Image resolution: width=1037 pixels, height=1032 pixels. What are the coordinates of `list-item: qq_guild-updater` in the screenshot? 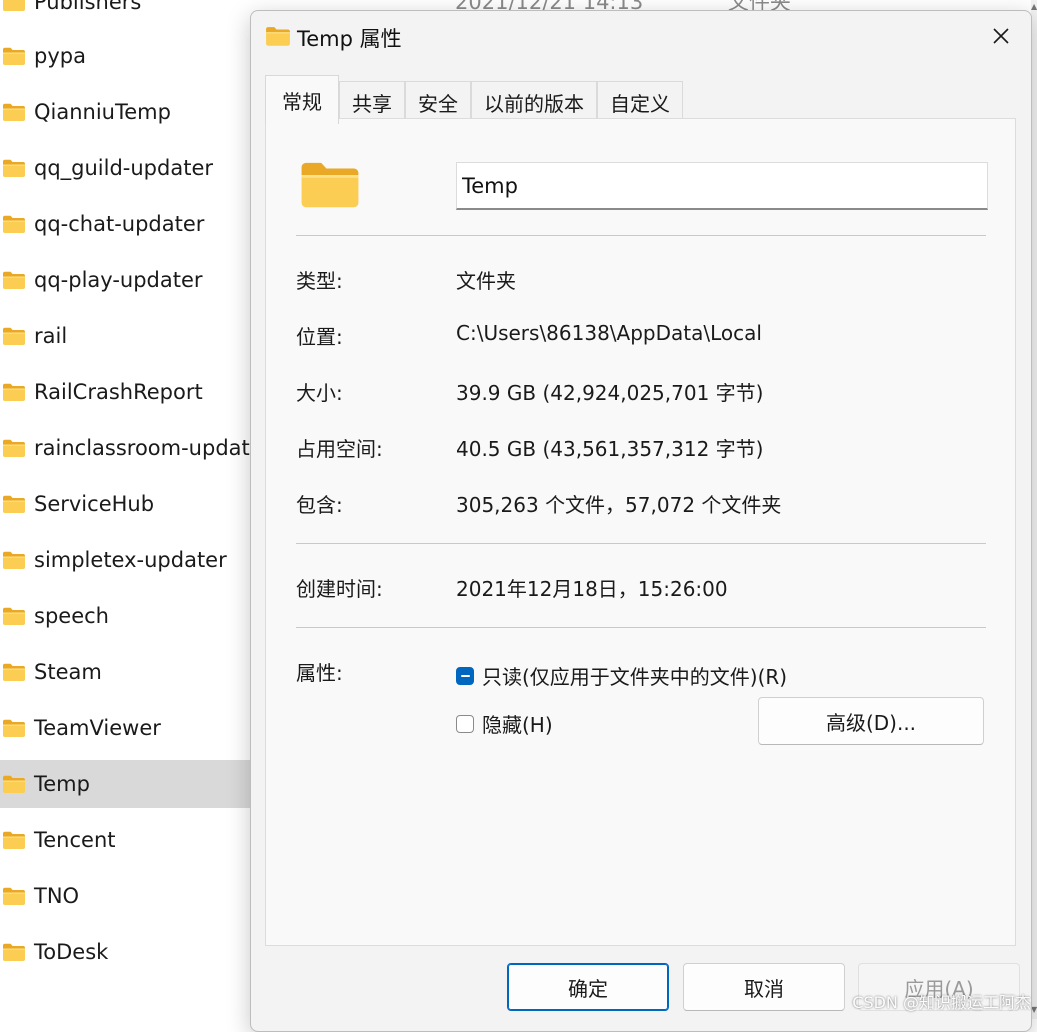 It's located at (130, 168).